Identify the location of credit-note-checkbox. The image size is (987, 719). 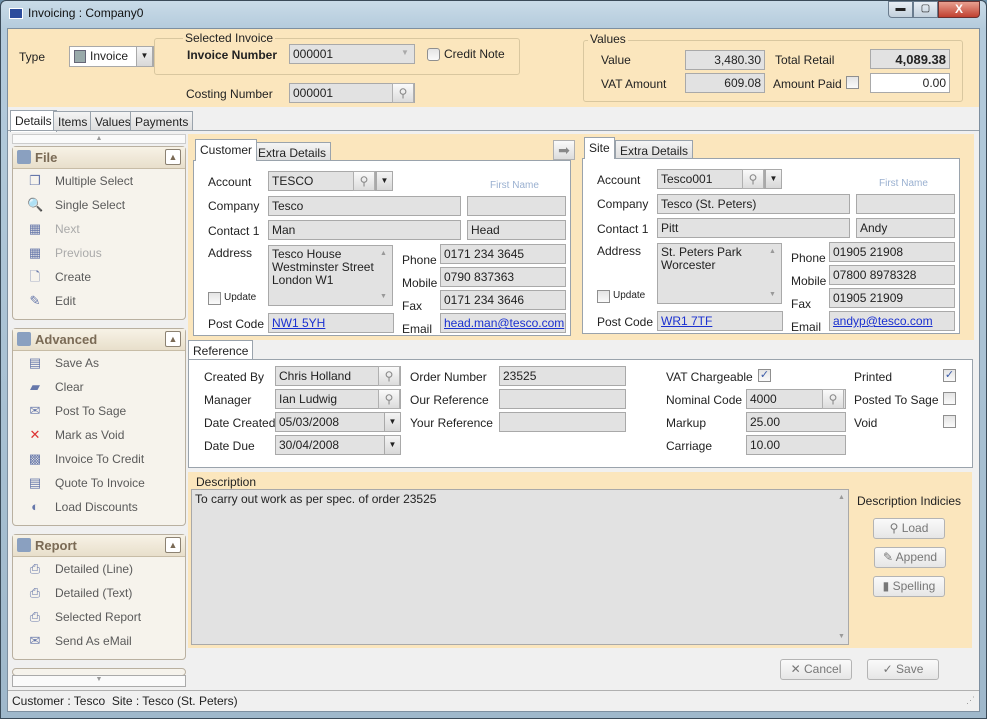
(433, 54).